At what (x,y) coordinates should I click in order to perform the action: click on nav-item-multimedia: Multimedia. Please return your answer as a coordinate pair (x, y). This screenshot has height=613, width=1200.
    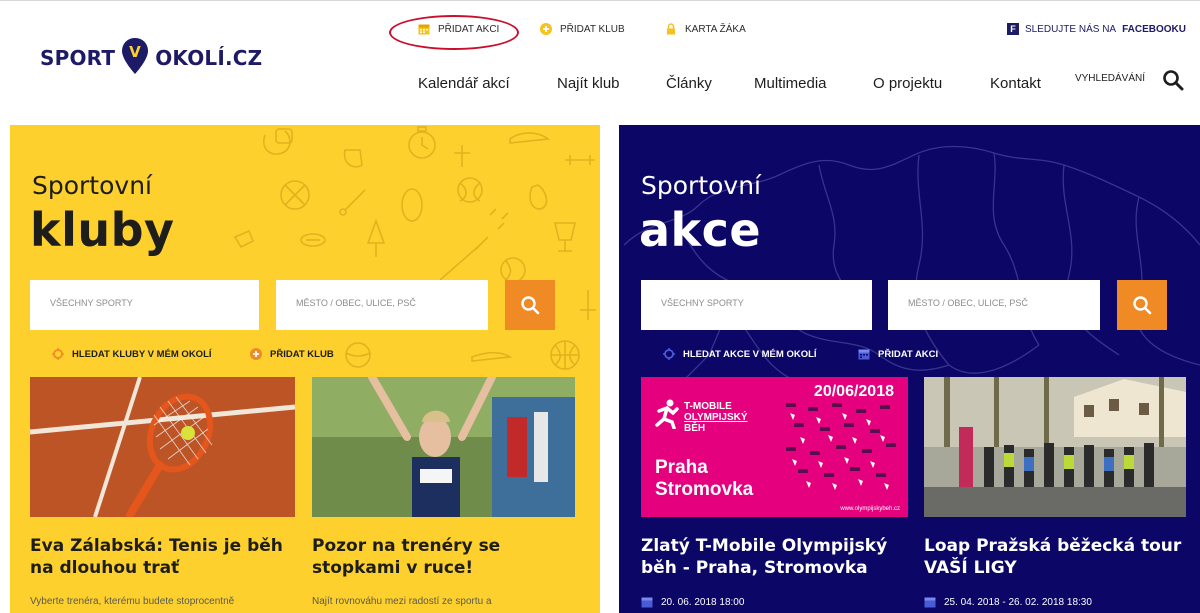
    Looking at the image, I should click on (790, 83).